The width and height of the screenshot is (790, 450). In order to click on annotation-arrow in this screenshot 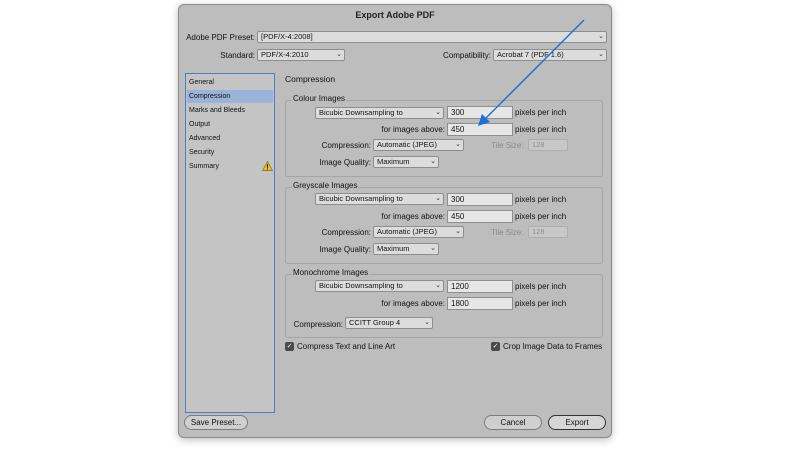, I will do `click(531, 72)`.